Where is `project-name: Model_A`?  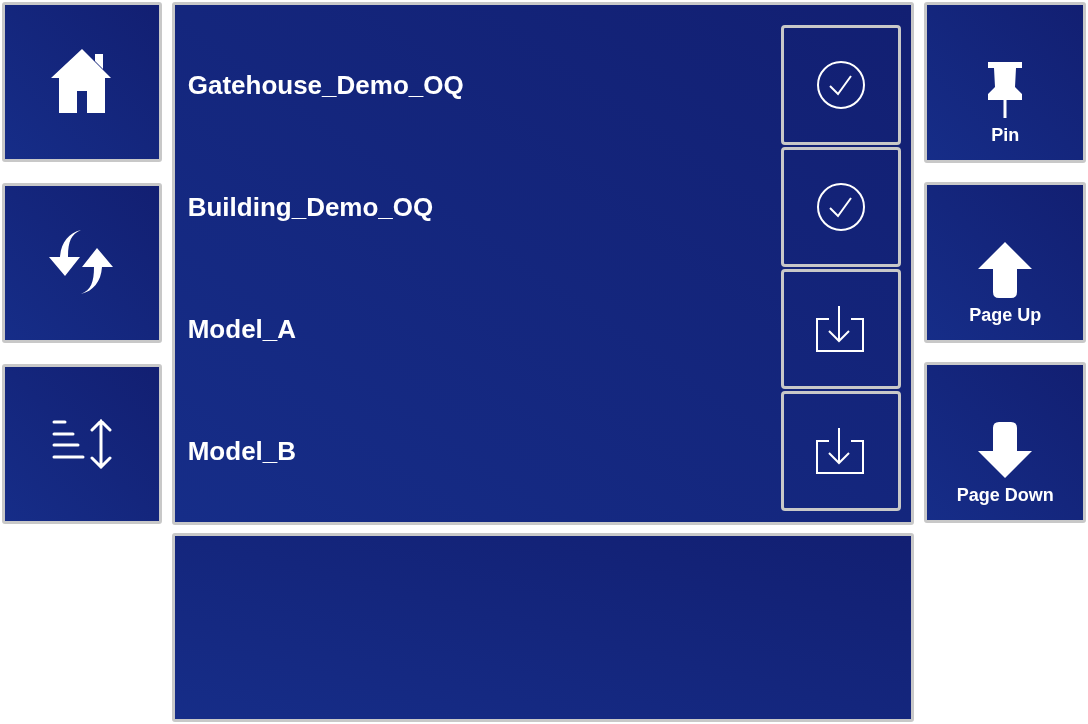
project-name: Model_A is located at coordinates (484, 329).